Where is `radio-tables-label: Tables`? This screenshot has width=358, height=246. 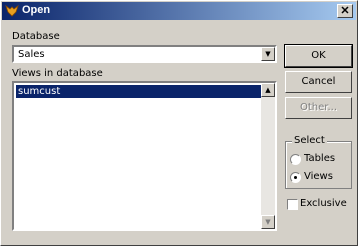
radio-tables-label: Tables is located at coordinates (319, 158).